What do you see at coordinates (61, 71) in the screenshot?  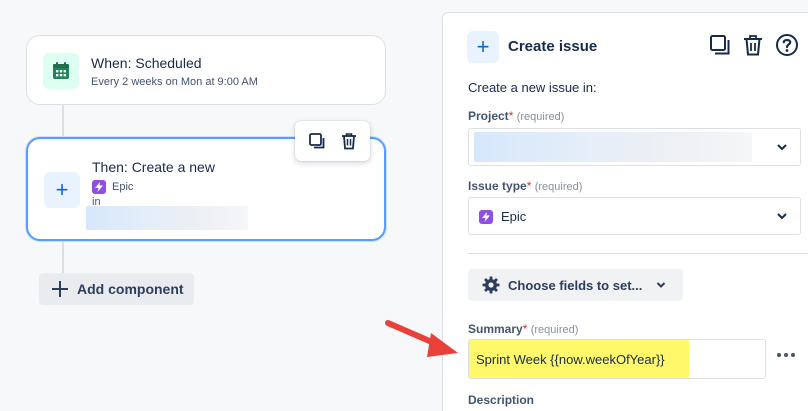 I see `calendar-icon` at bounding box center [61, 71].